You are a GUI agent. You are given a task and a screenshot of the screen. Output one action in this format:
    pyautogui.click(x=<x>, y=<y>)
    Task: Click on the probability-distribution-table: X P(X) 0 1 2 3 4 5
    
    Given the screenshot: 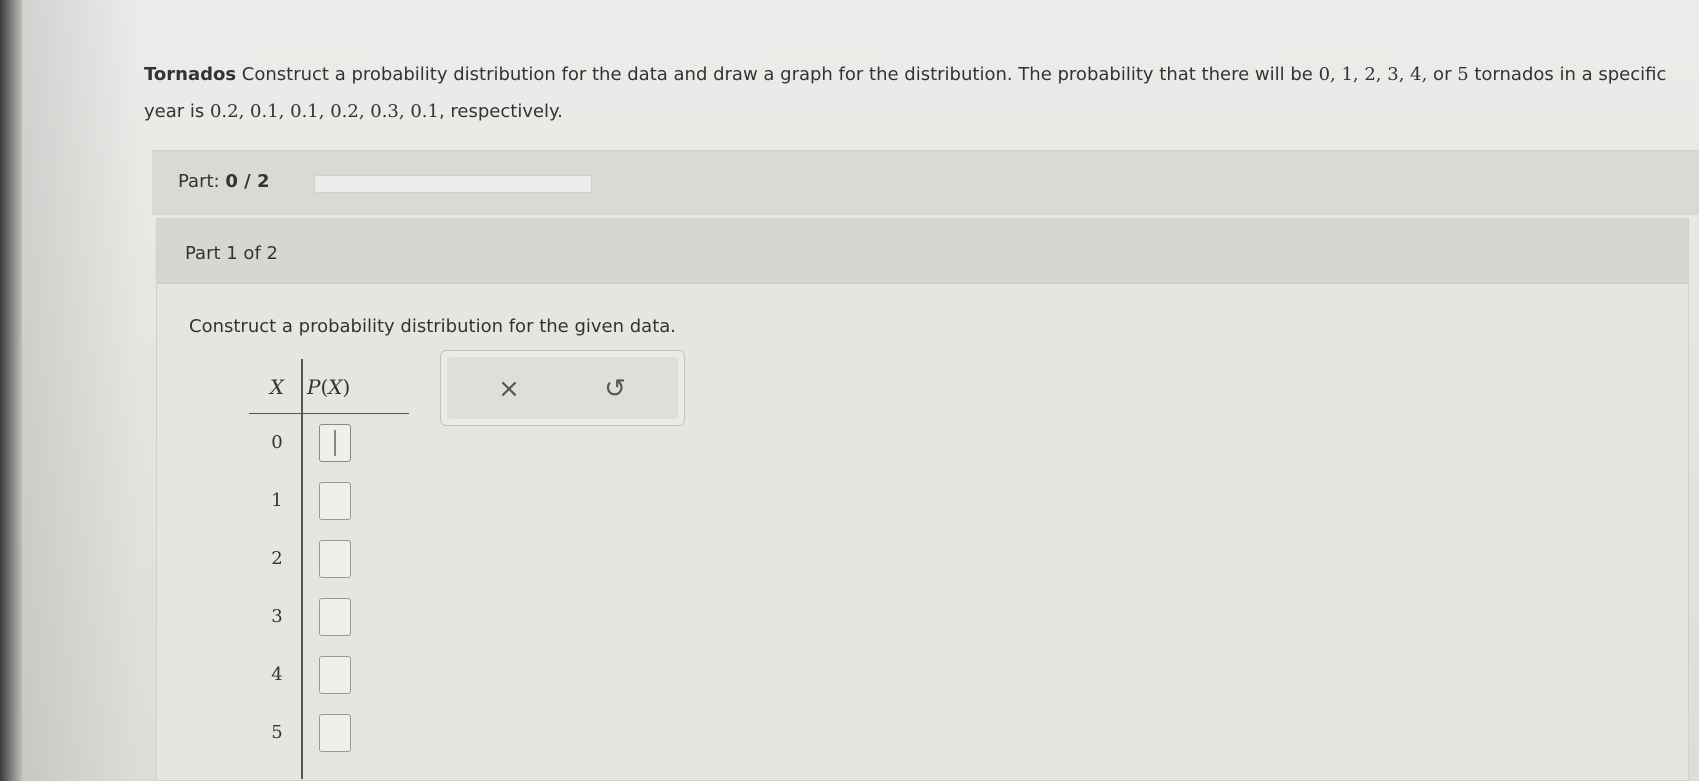 What is the action you would take?
    pyautogui.click(x=329, y=569)
    